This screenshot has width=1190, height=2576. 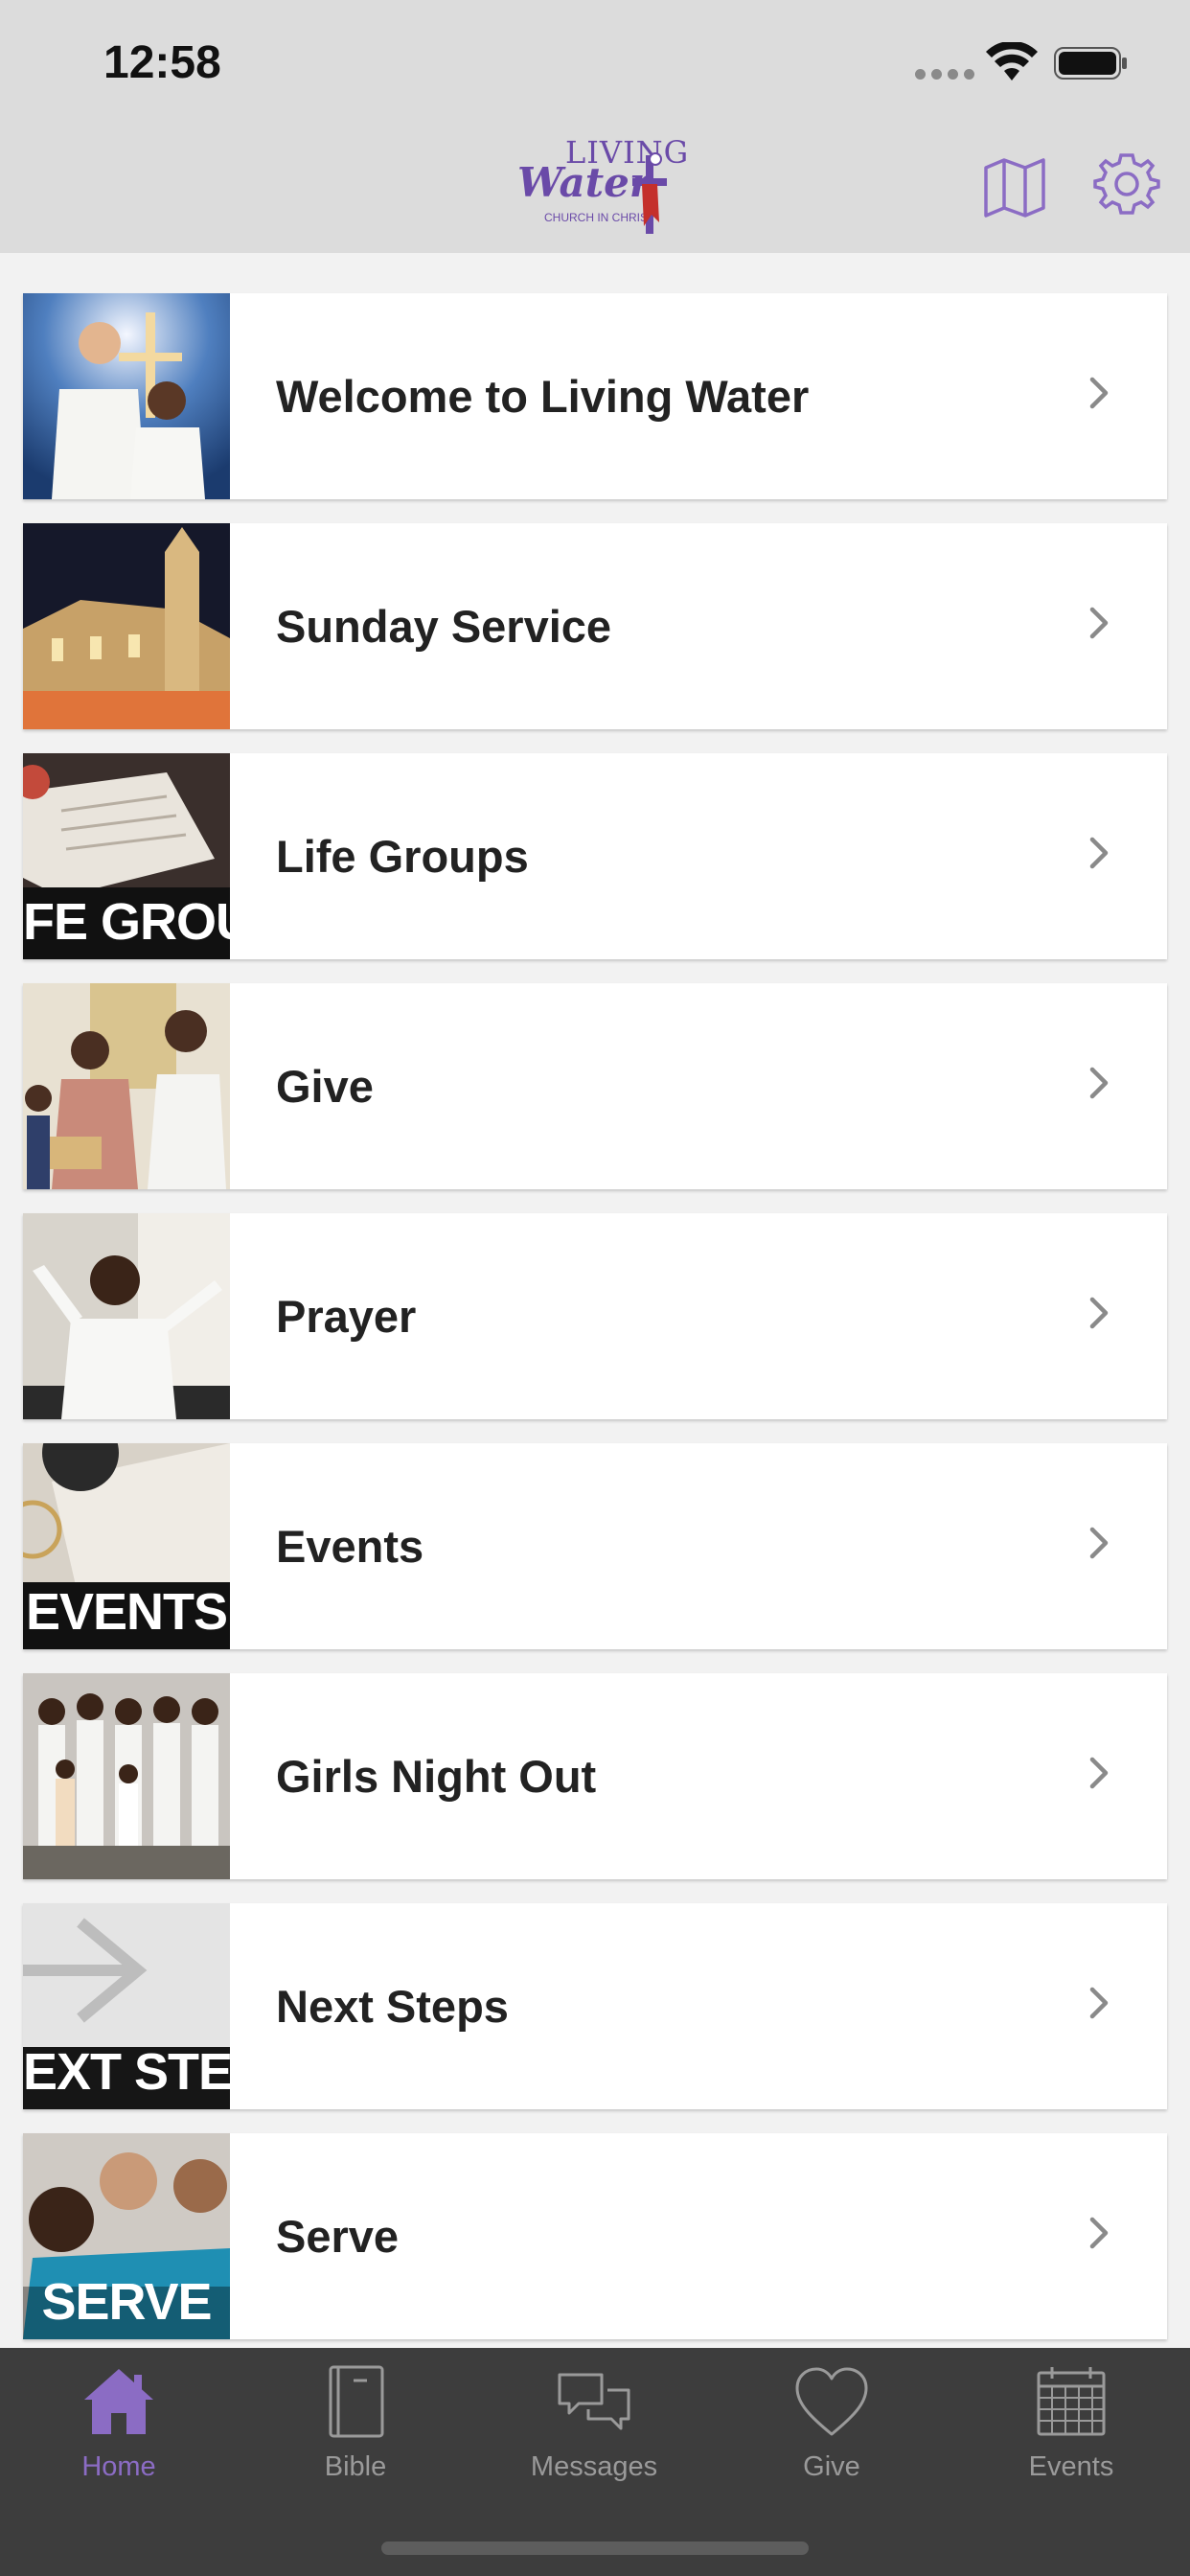 I want to click on list-item-girls-night-out: Girls Night Out, so click(x=595, y=1776).